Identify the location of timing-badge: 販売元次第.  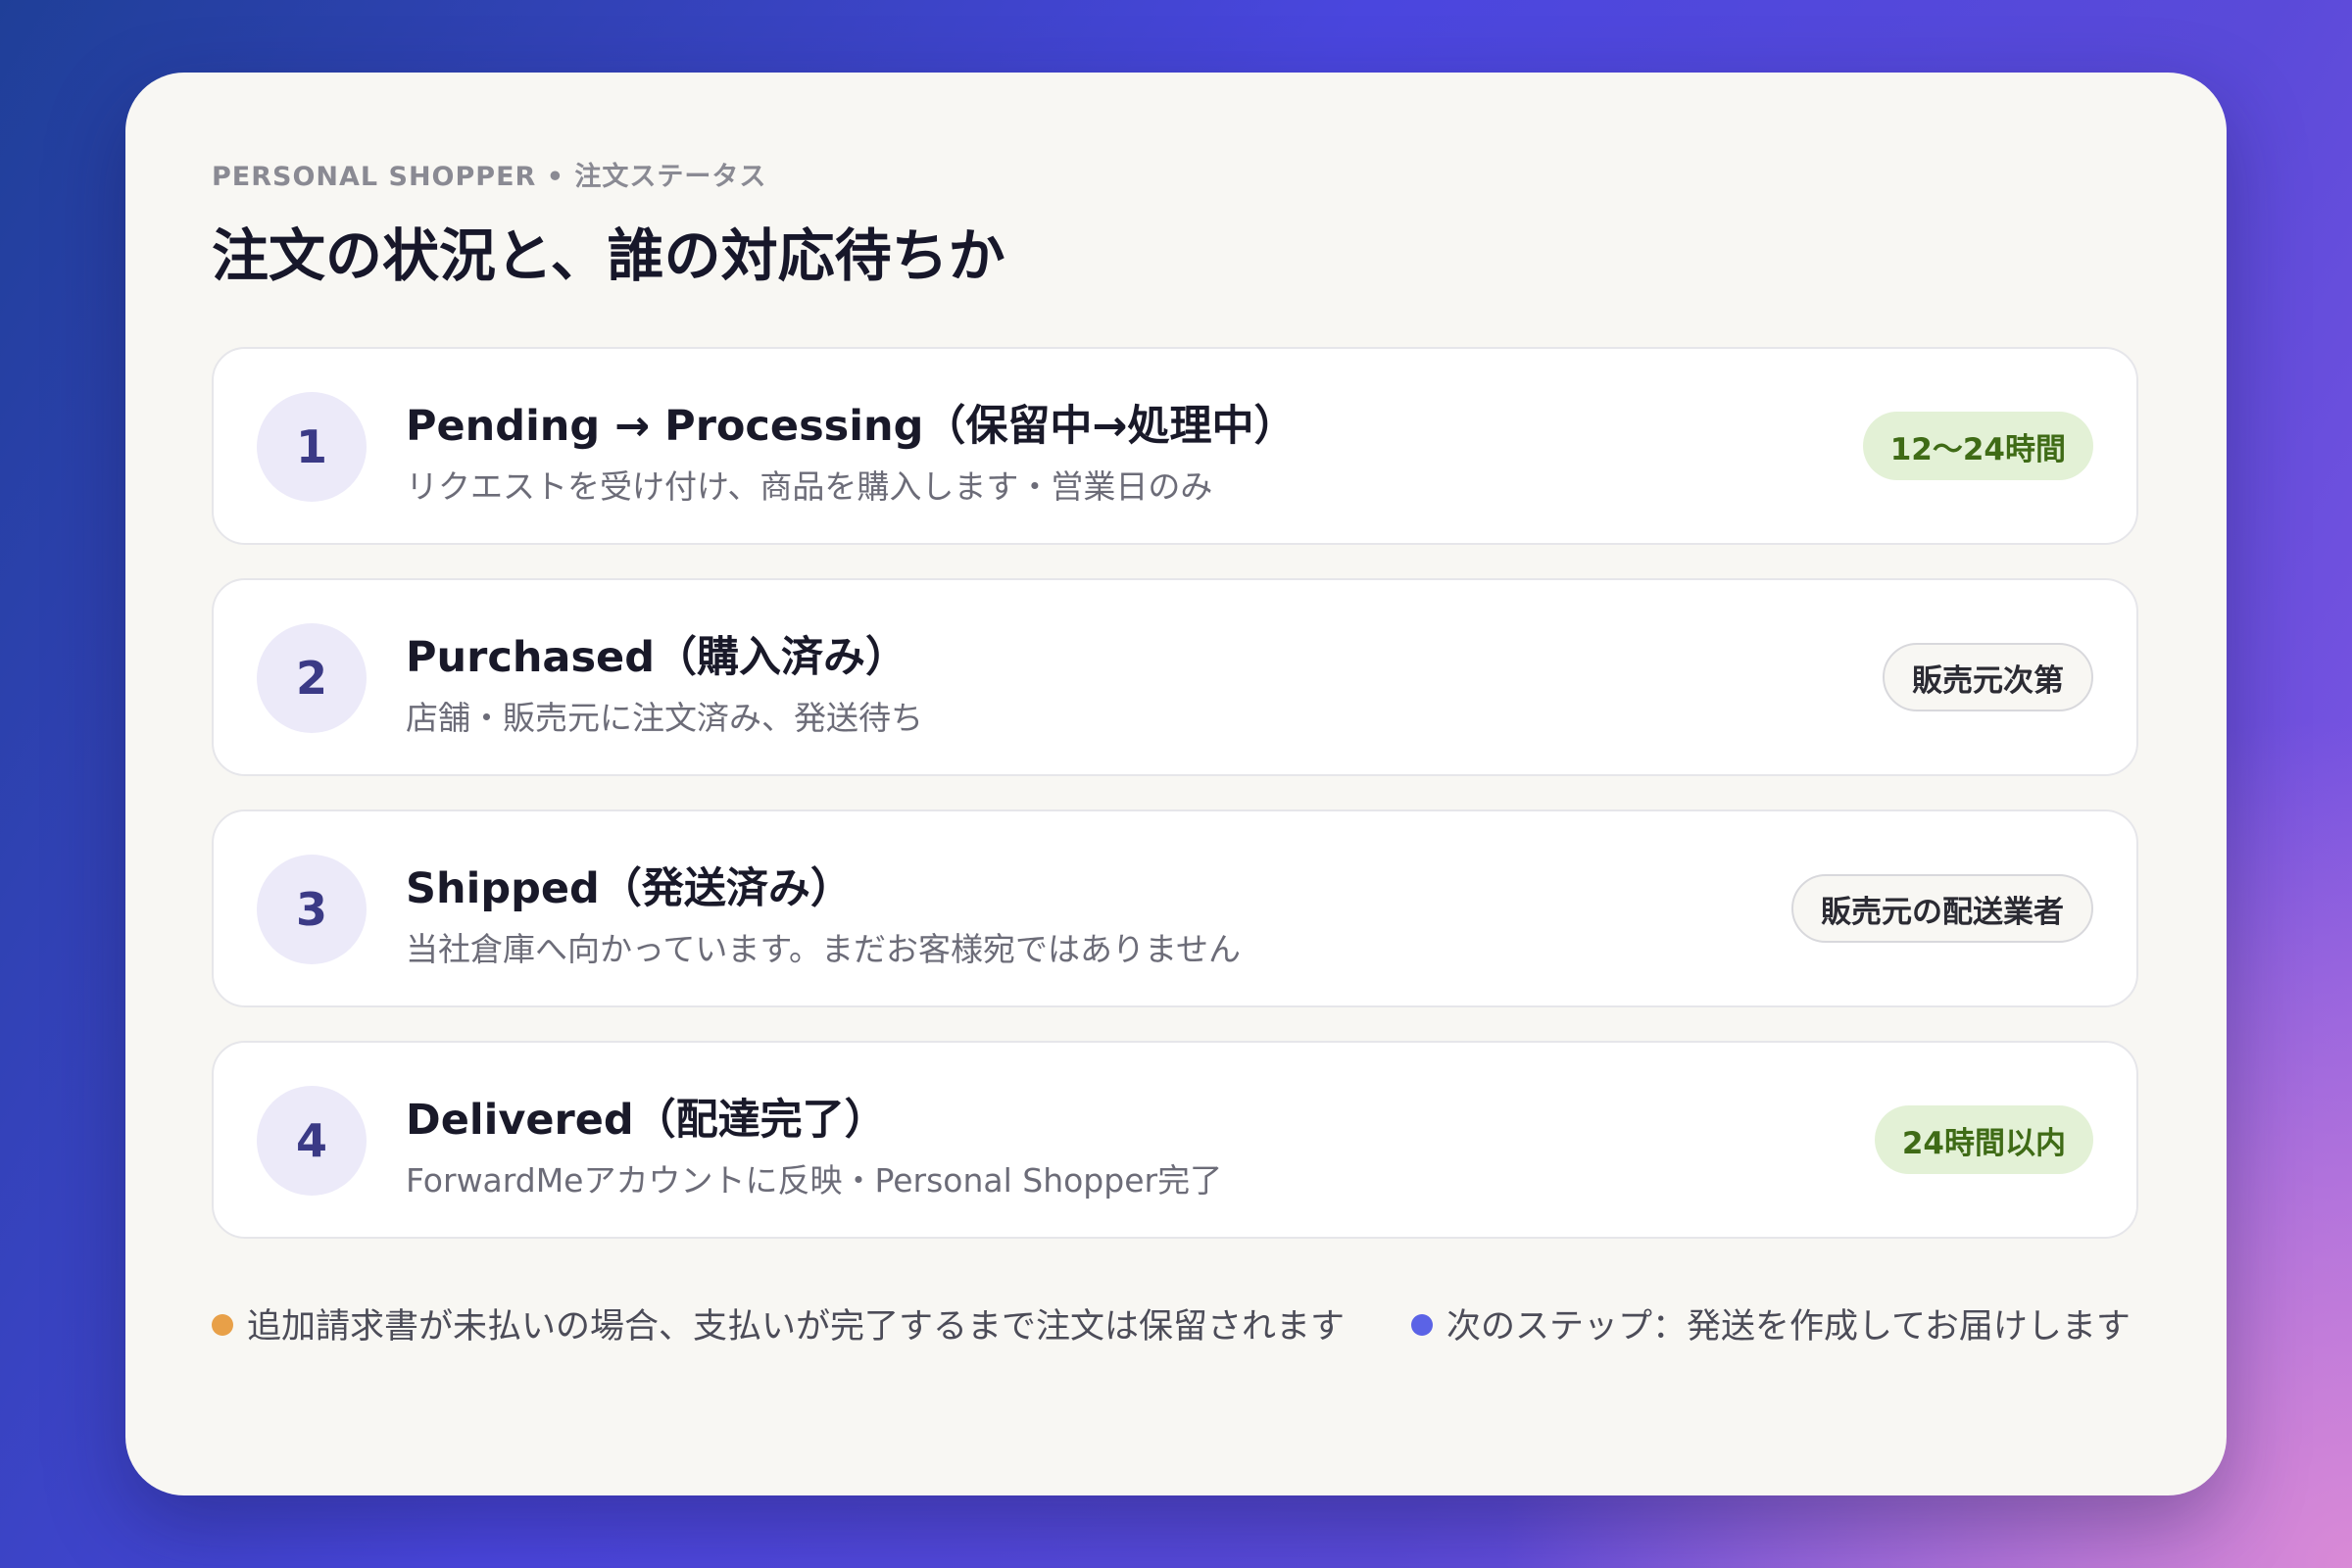
(1988, 677).